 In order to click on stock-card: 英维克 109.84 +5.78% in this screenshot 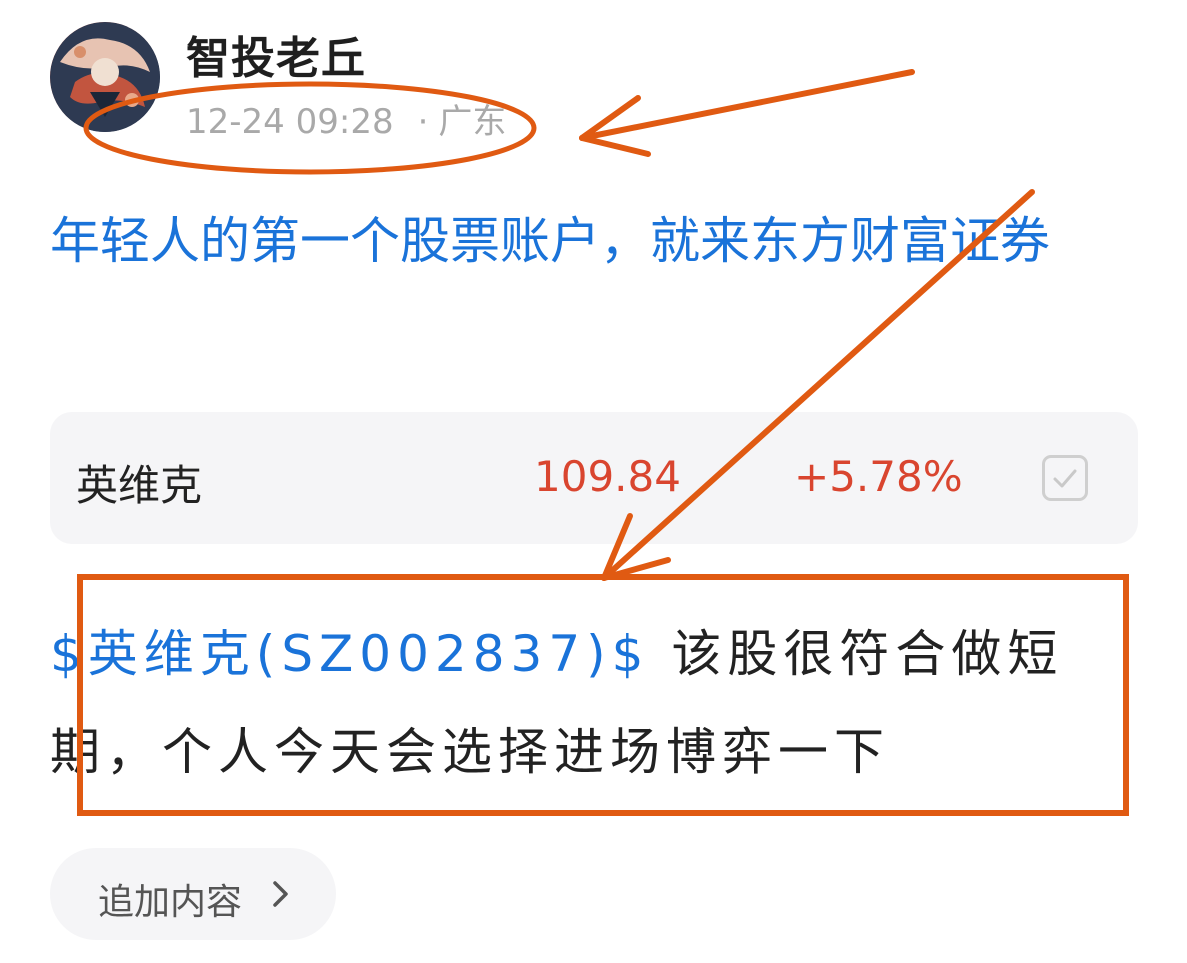, I will do `click(594, 478)`.